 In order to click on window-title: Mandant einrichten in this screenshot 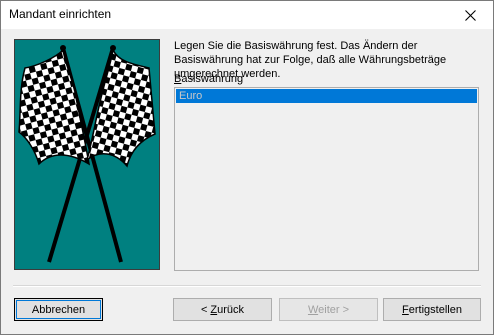, I will do `click(60, 14)`.